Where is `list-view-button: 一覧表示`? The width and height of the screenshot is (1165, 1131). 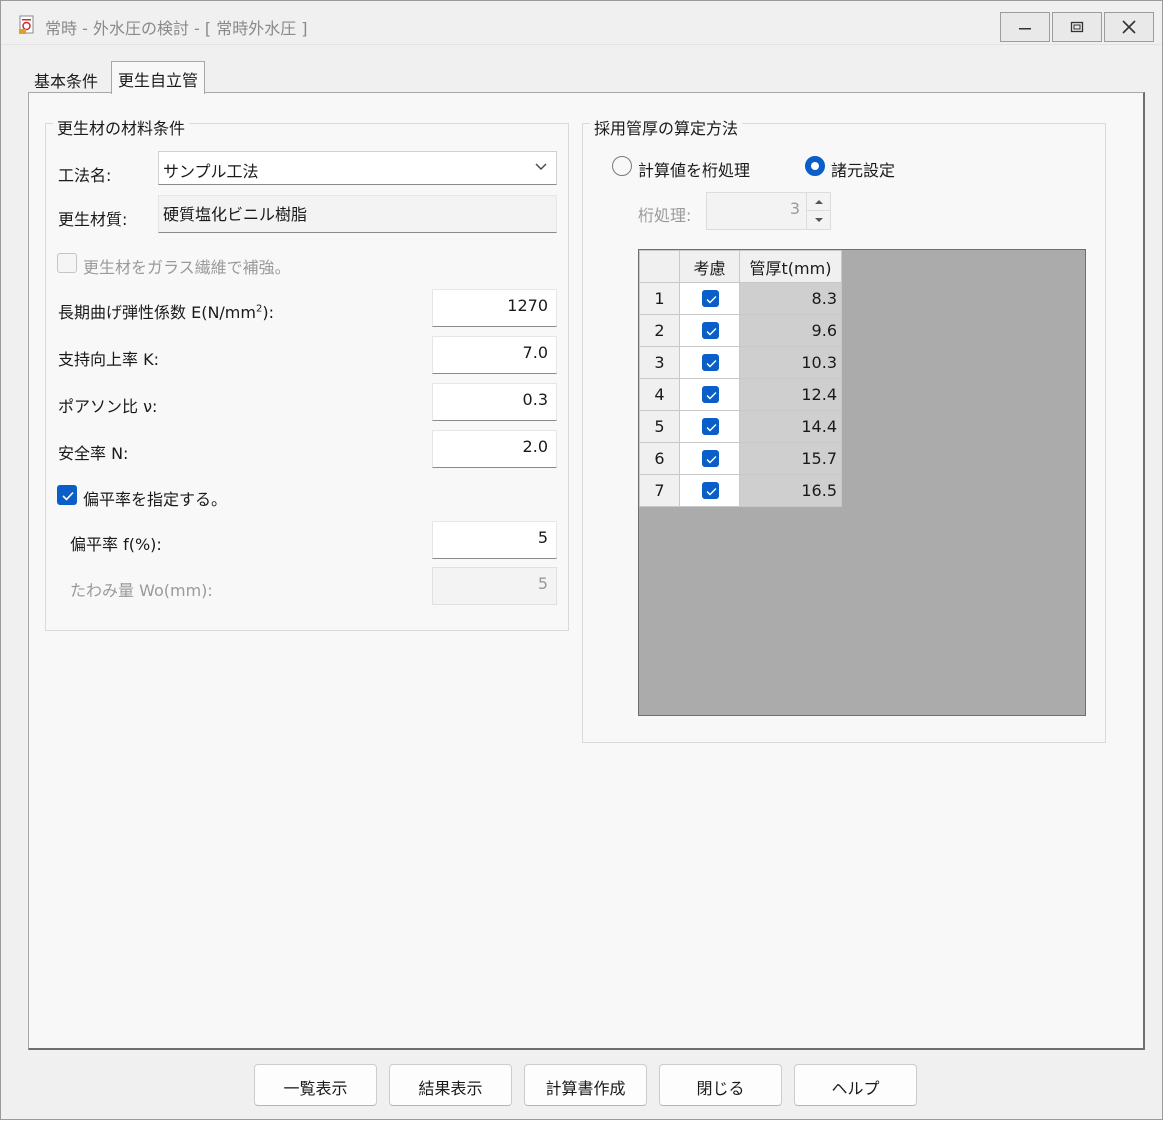 list-view-button: 一覧表示 is located at coordinates (315, 1085).